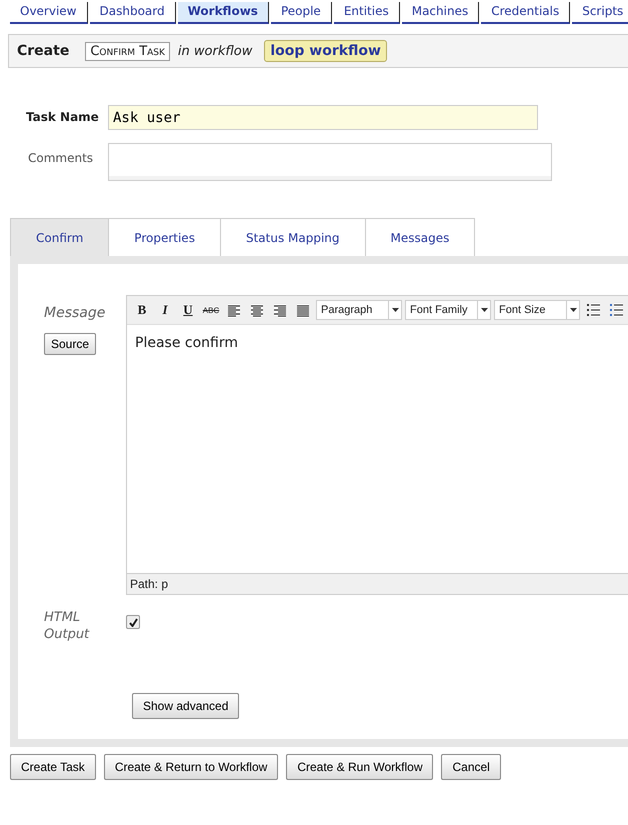  Describe the element at coordinates (165, 310) in the screenshot. I see `italic-button: I` at that location.